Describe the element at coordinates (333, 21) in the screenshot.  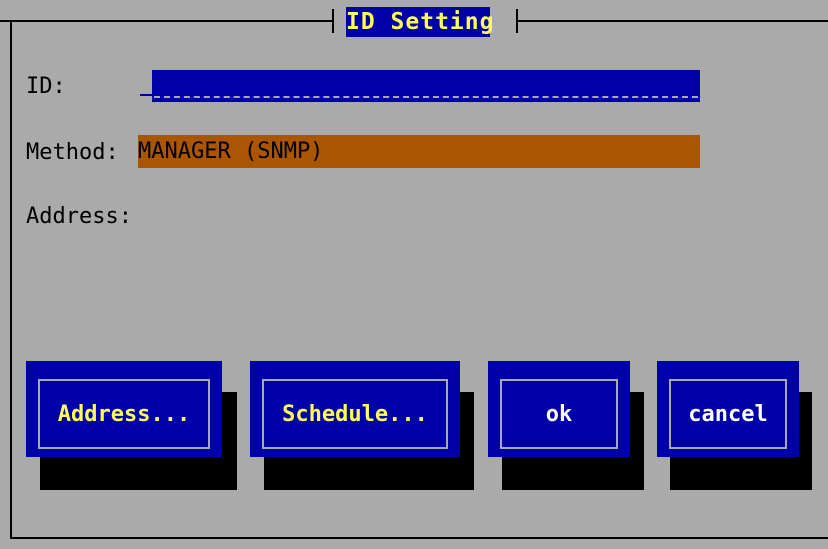
I see `title-left-tick` at that location.